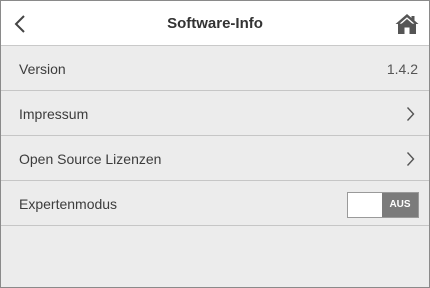  I want to click on page-title: Software-Info, so click(215, 23).